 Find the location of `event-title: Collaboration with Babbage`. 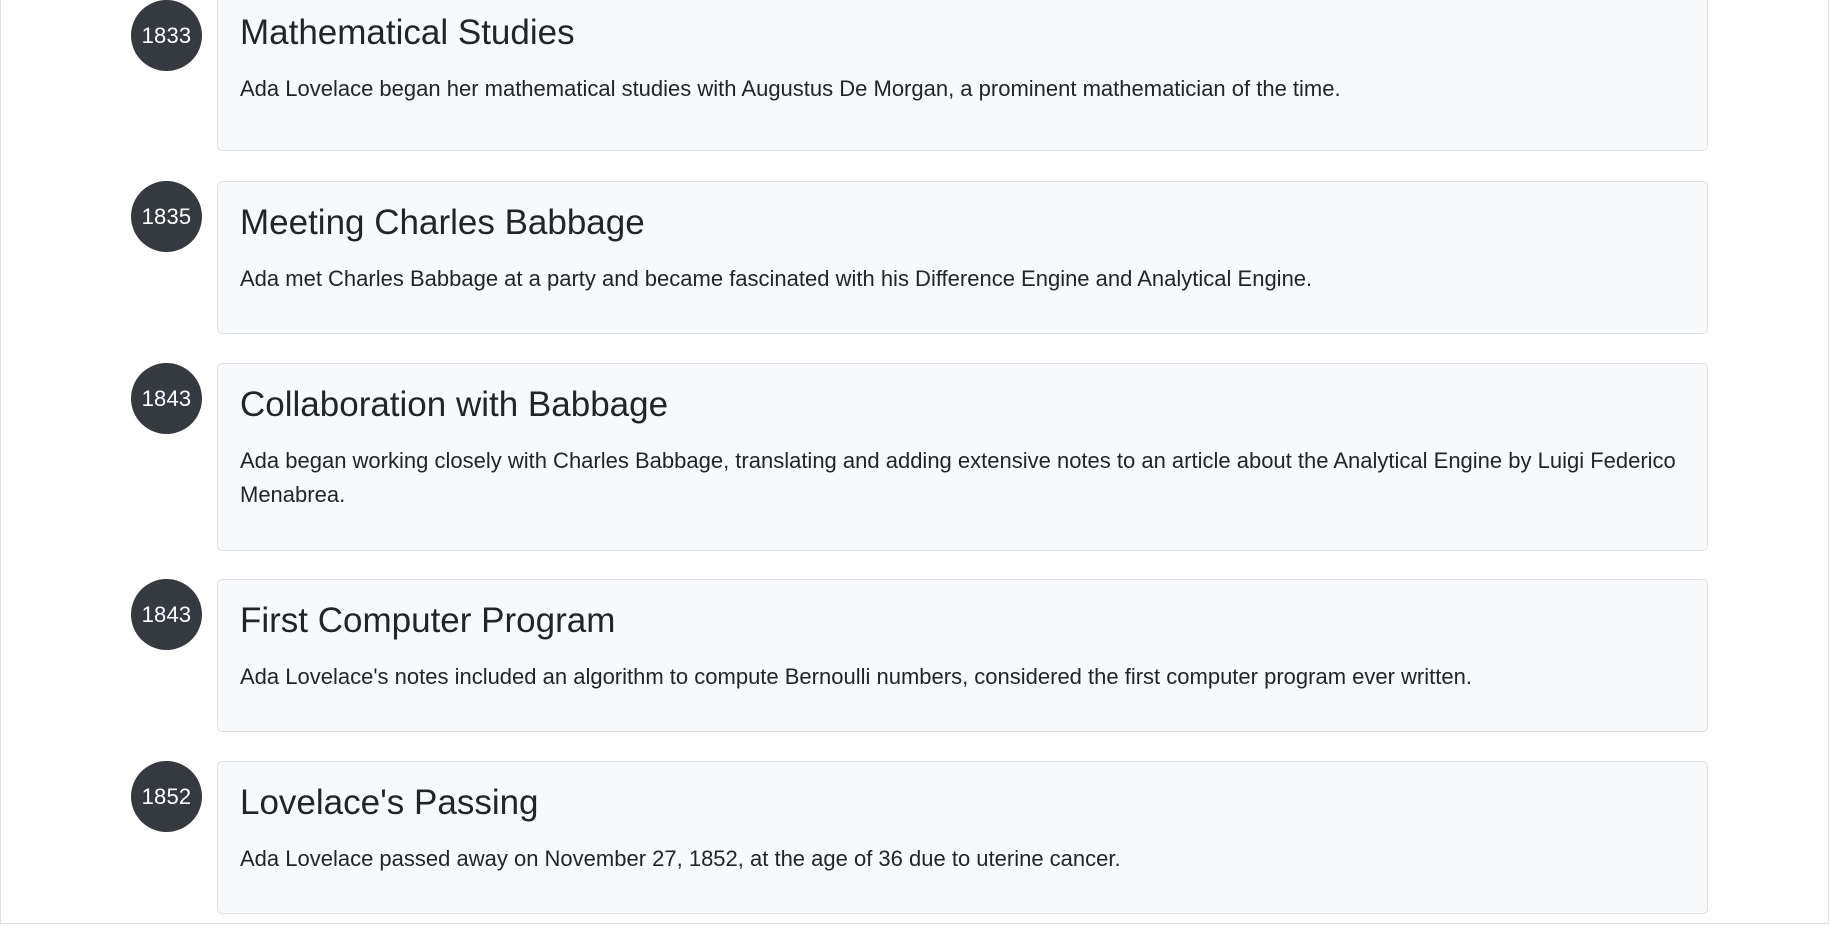

event-title: Collaboration with Babbage is located at coordinates (454, 404).